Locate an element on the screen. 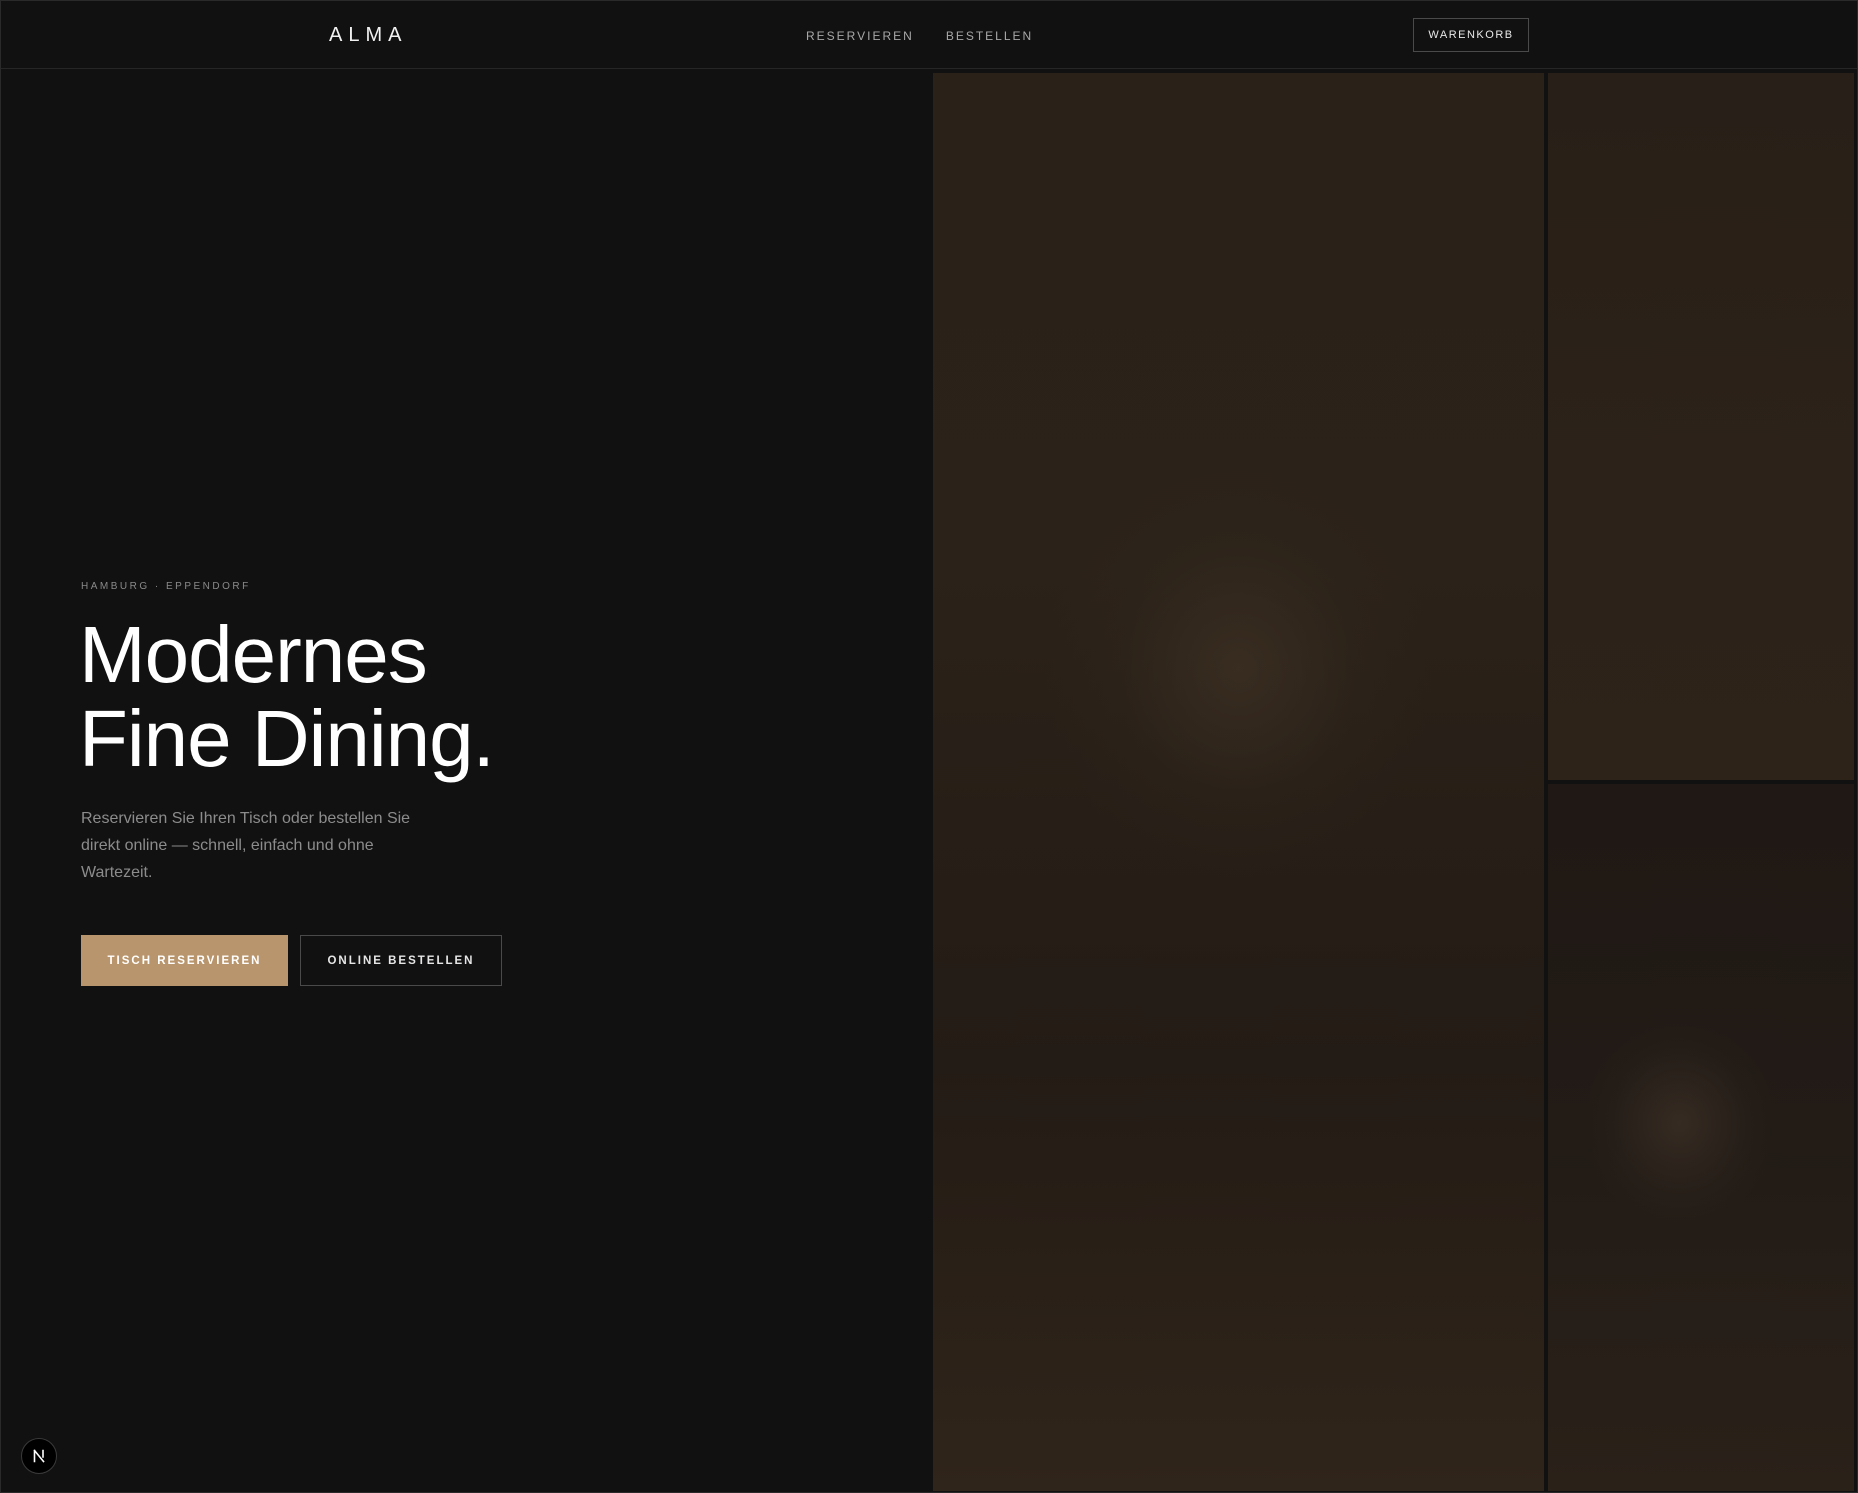 This screenshot has height=1493, width=1858. location-eyebrow: HAMBURG · EPPENDORF is located at coordinates (166, 586).